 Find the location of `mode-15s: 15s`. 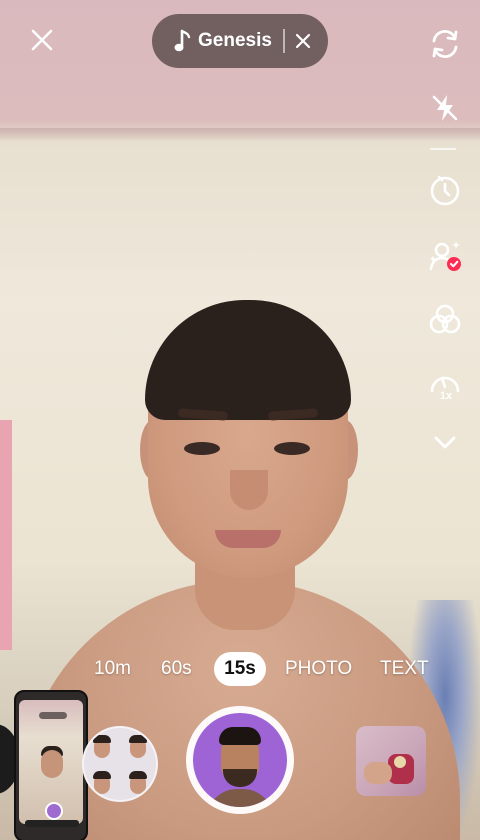

mode-15s: 15s is located at coordinates (240, 669).